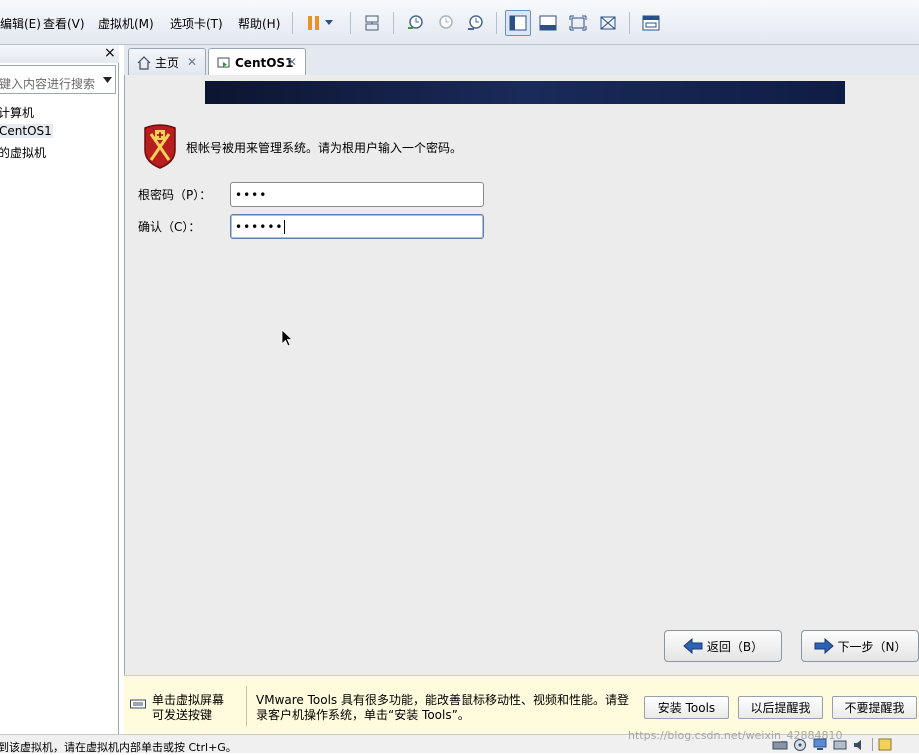 The width and height of the screenshot is (919, 755). Describe the element at coordinates (357, 194) in the screenshot. I see `root-password-field: ••••` at that location.